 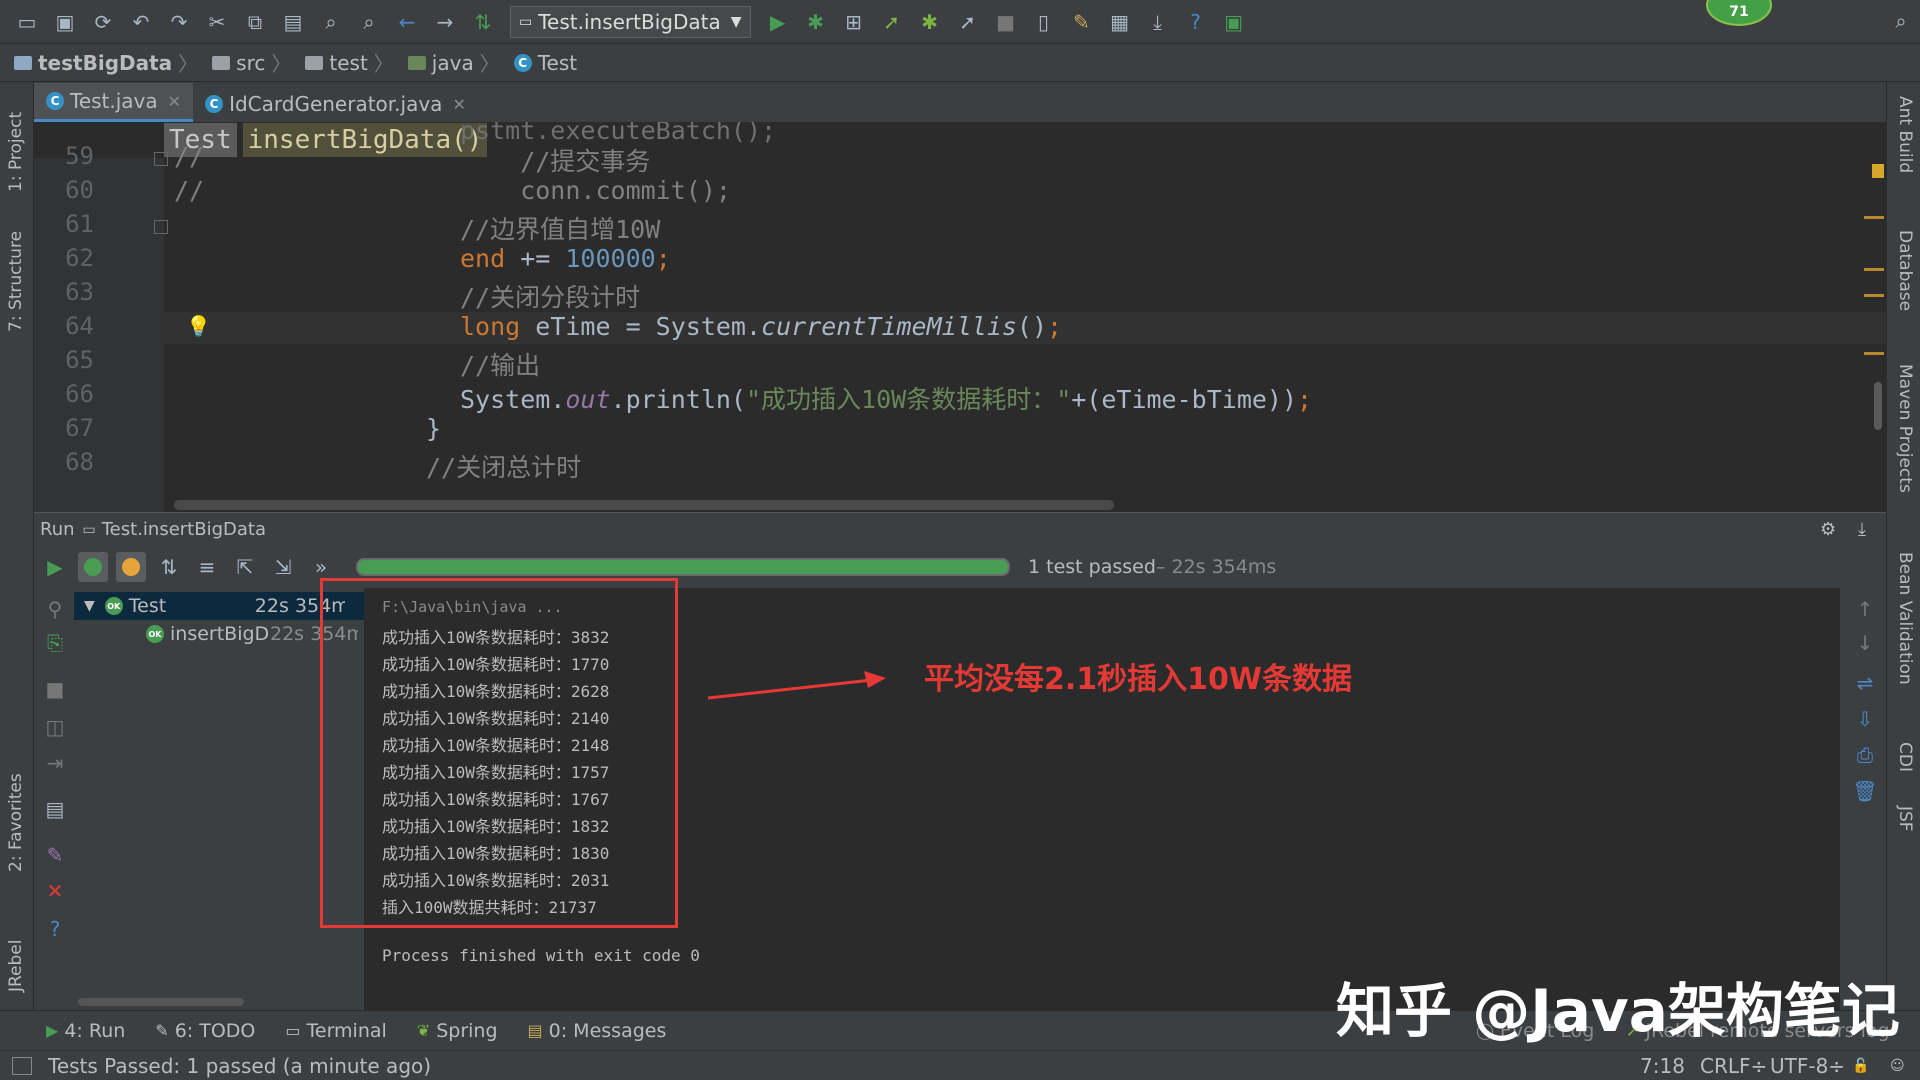 I want to click on code-brace: }, so click(x=434, y=428).